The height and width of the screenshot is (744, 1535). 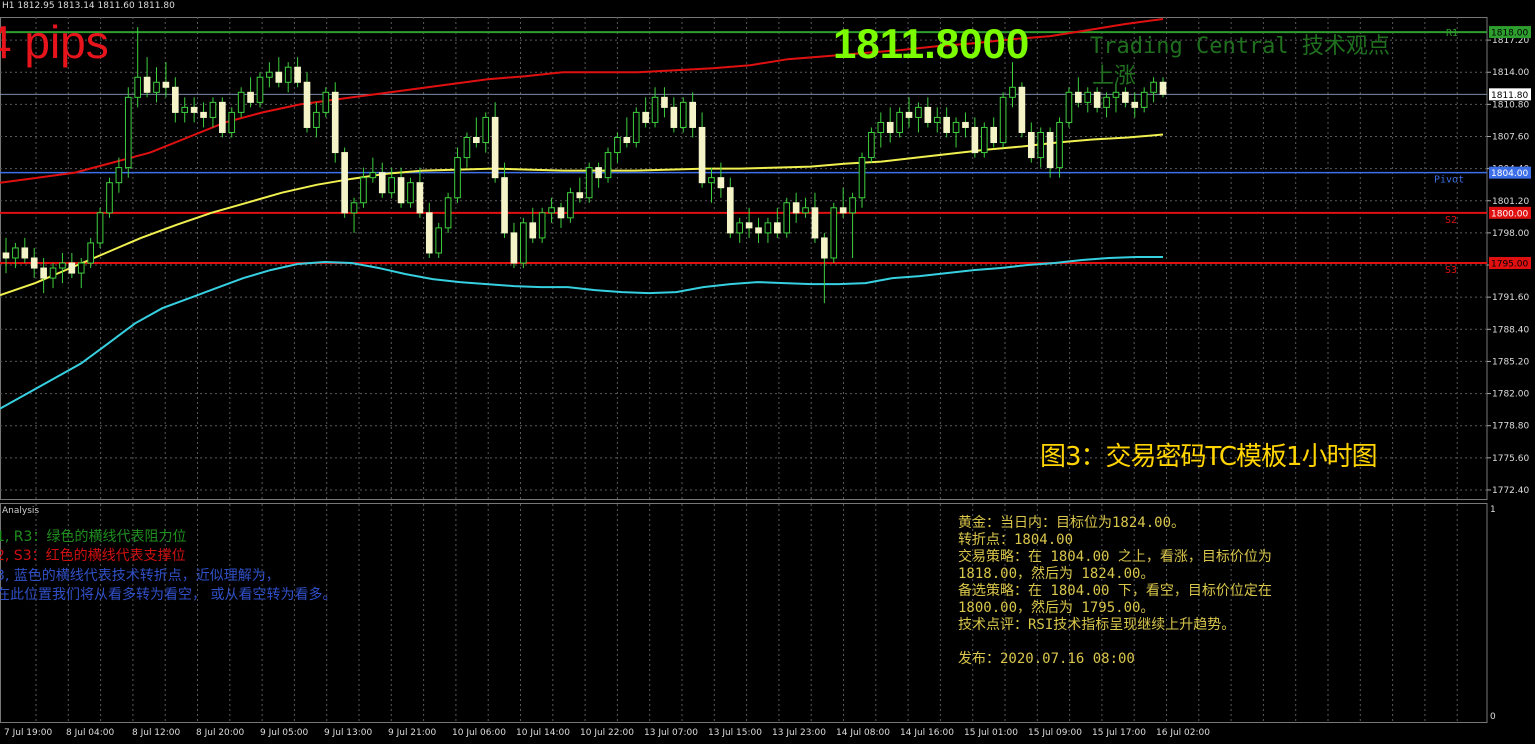 What do you see at coordinates (1510, 137) in the screenshot?
I see `y-tick-label: 1807.60` at bounding box center [1510, 137].